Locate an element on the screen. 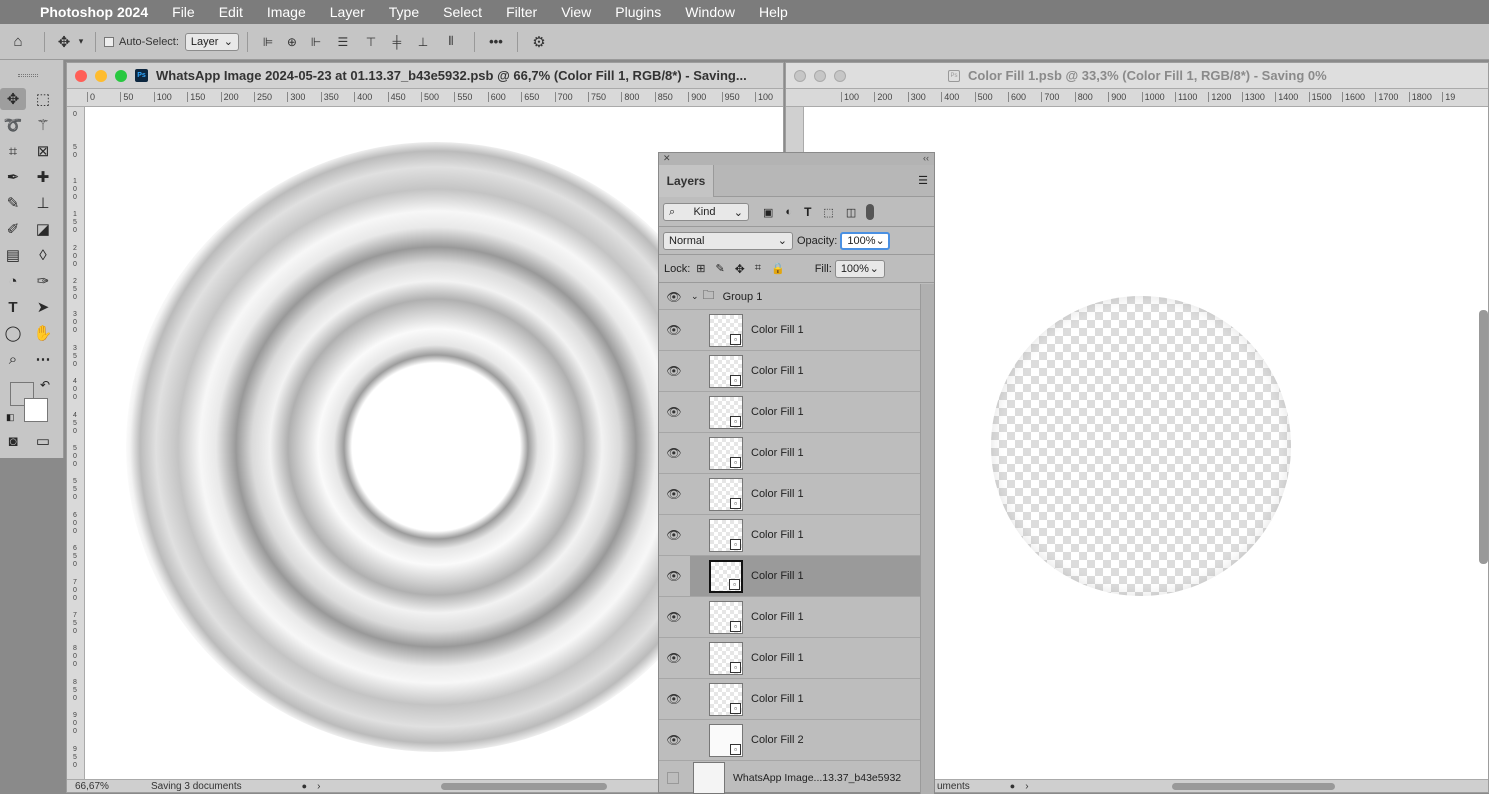  healing-brush-icon: ✚ is located at coordinates (43, 177).